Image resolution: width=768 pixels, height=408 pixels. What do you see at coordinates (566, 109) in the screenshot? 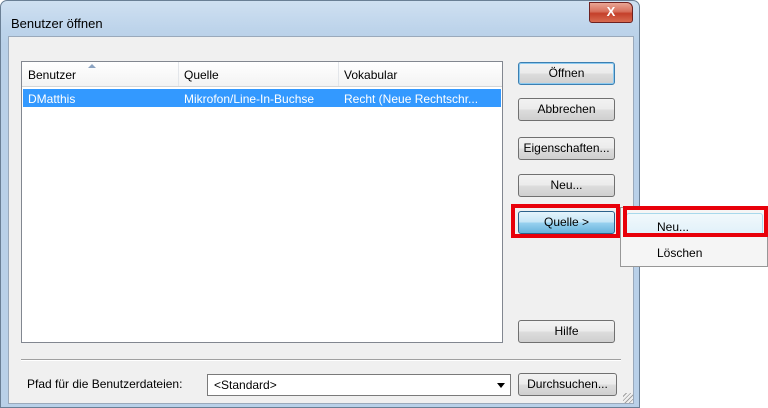
I see `cancel-button: Abbrechen` at bounding box center [566, 109].